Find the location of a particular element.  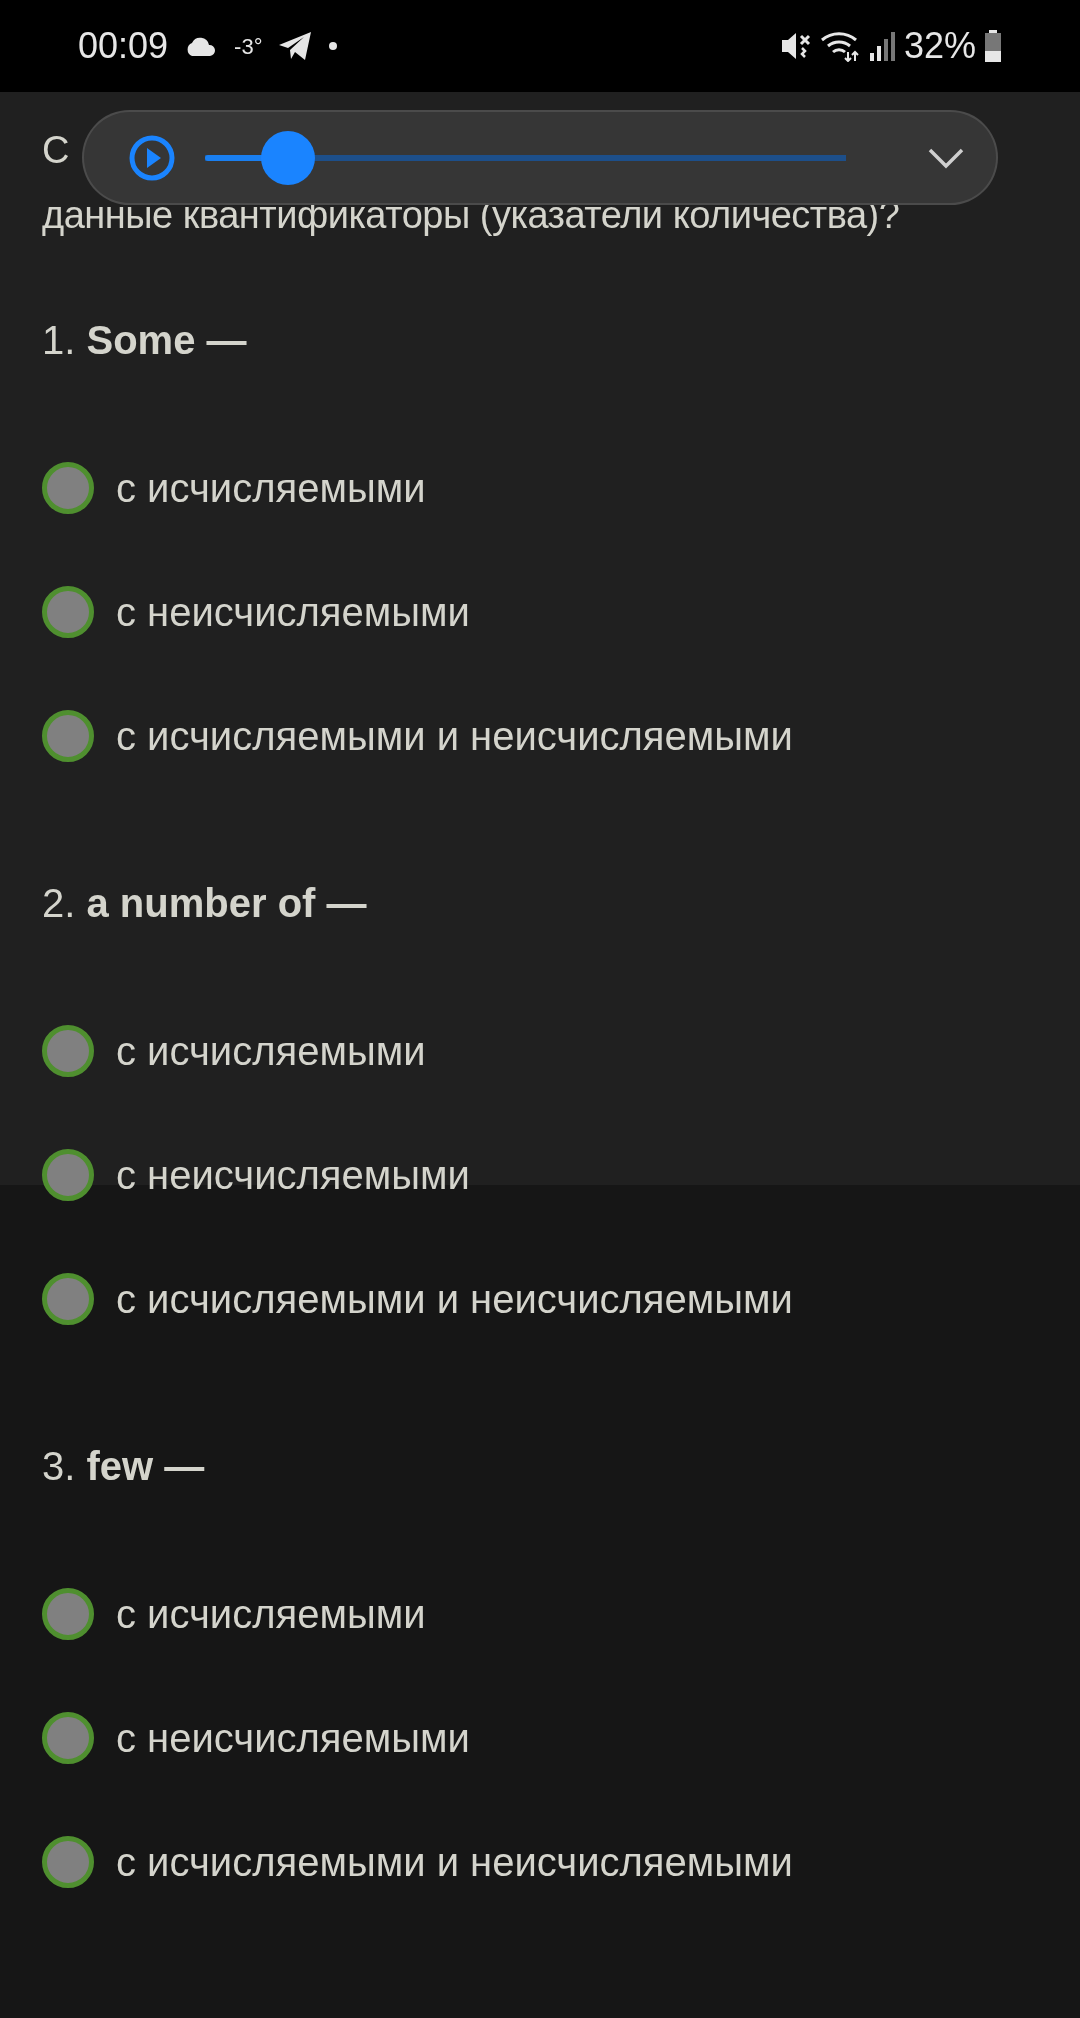

battery-level: 32% is located at coordinates (939, 46).